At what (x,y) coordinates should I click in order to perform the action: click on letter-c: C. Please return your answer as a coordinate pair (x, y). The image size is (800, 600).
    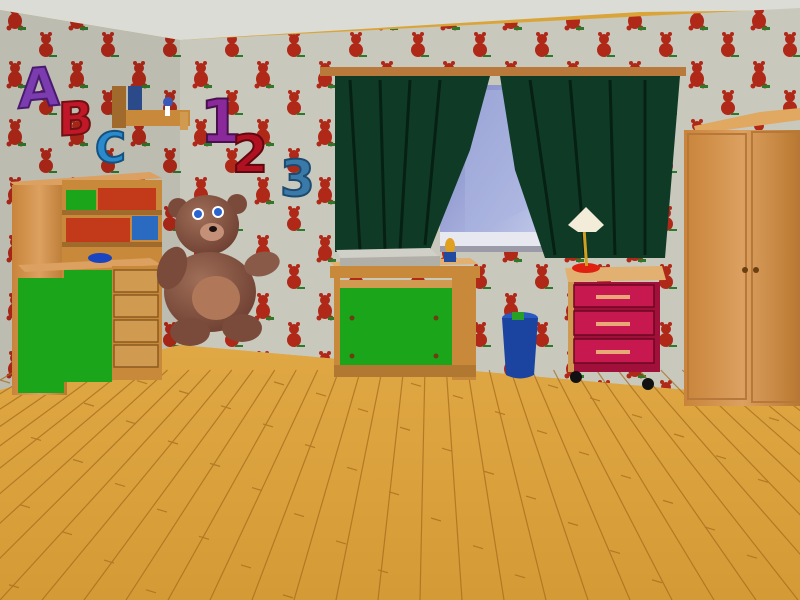
    Looking at the image, I should click on (110, 147).